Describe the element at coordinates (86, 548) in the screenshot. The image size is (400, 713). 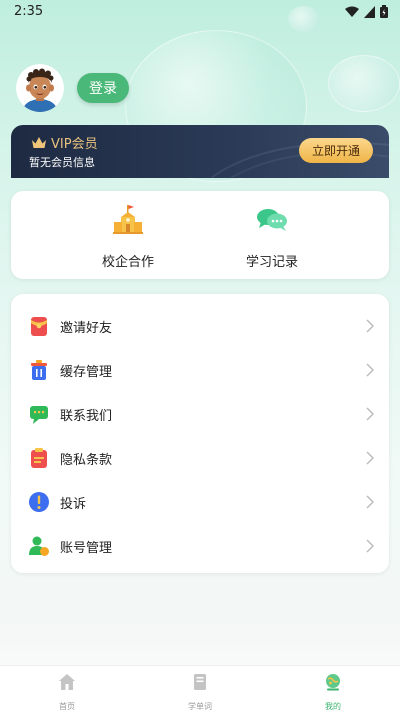
I see `menu-item-label: 账号管理` at that location.